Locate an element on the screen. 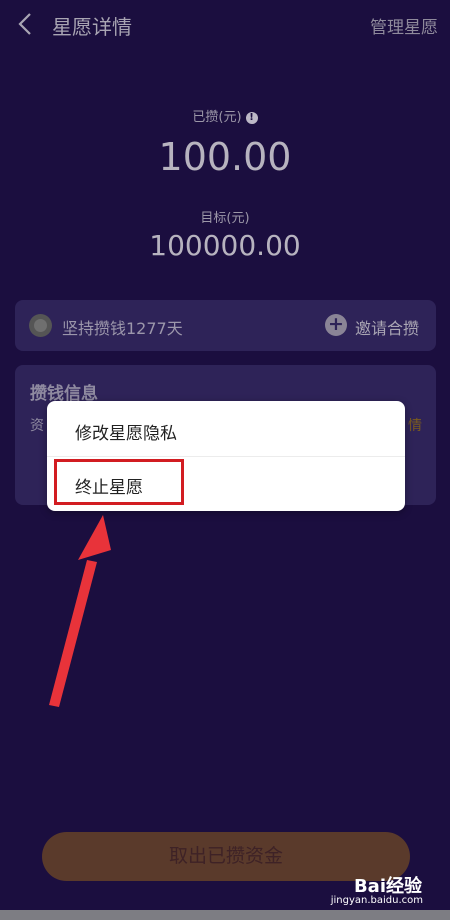 The width and height of the screenshot is (450, 920). watermark-url: jingyan.baidu.com is located at coordinates (376, 900).